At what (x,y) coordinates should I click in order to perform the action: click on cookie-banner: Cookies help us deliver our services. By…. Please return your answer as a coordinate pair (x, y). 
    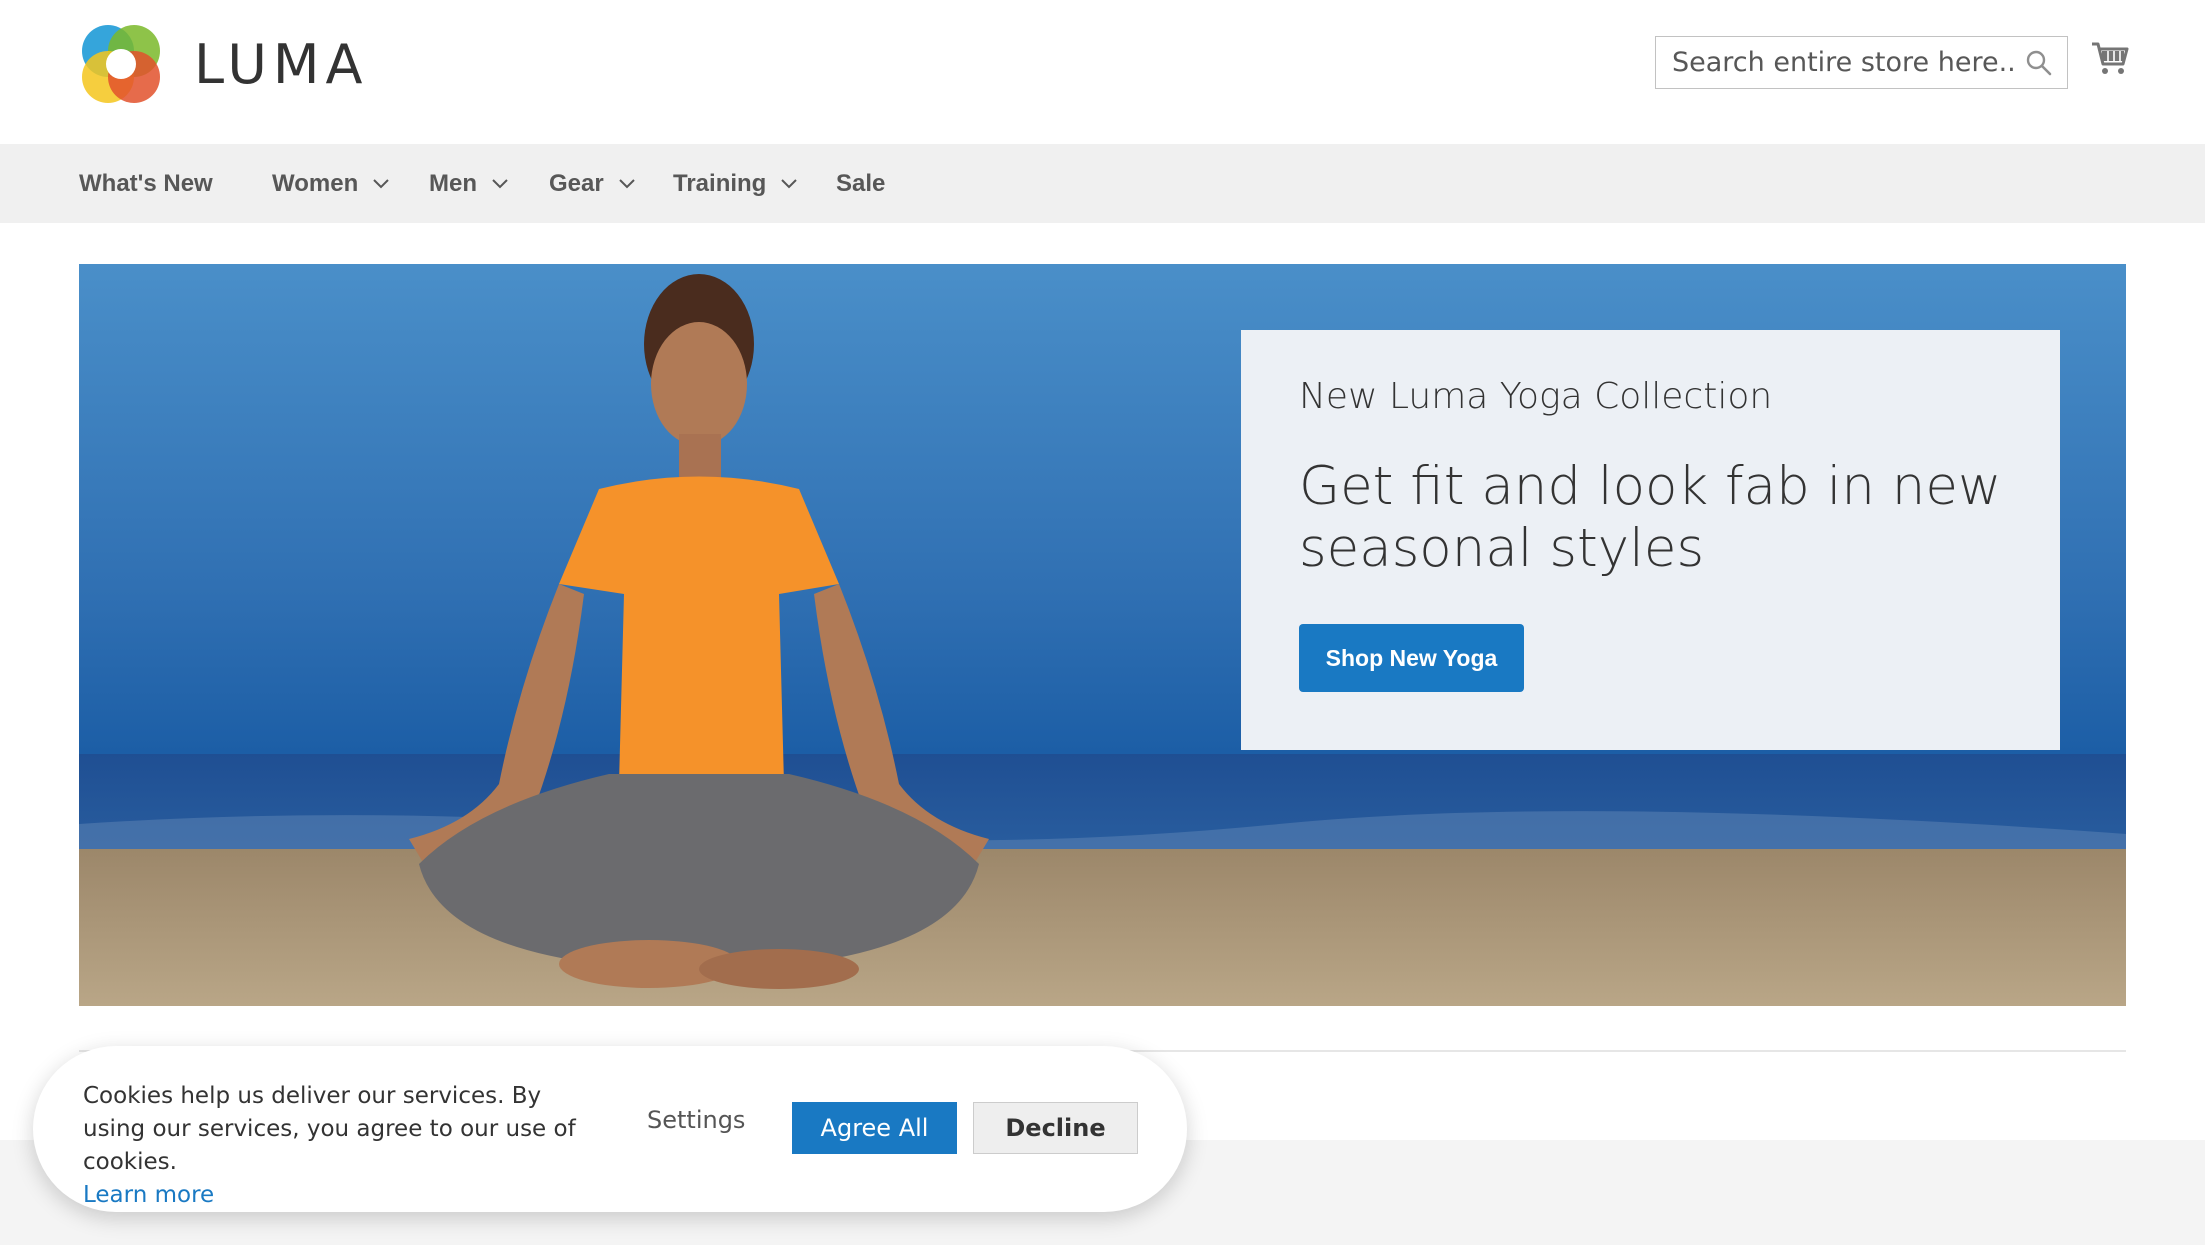
    Looking at the image, I should click on (610, 1129).